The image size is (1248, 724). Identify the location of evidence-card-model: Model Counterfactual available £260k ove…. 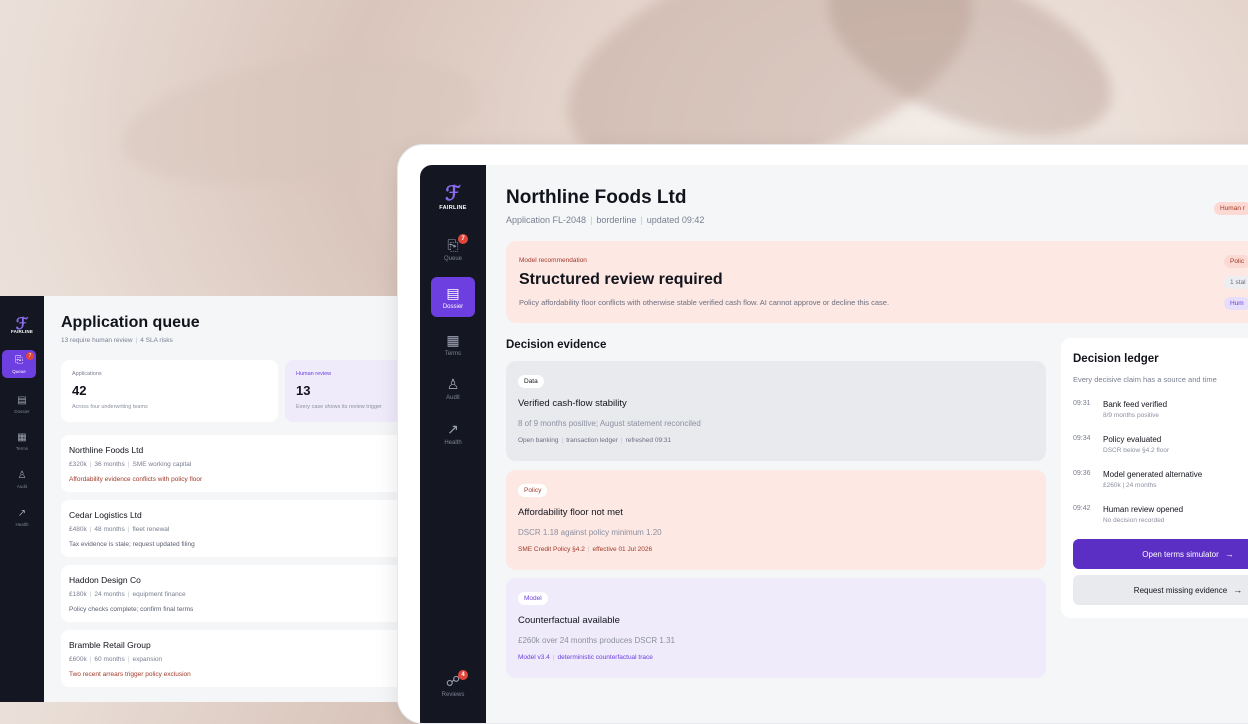
(776, 628).